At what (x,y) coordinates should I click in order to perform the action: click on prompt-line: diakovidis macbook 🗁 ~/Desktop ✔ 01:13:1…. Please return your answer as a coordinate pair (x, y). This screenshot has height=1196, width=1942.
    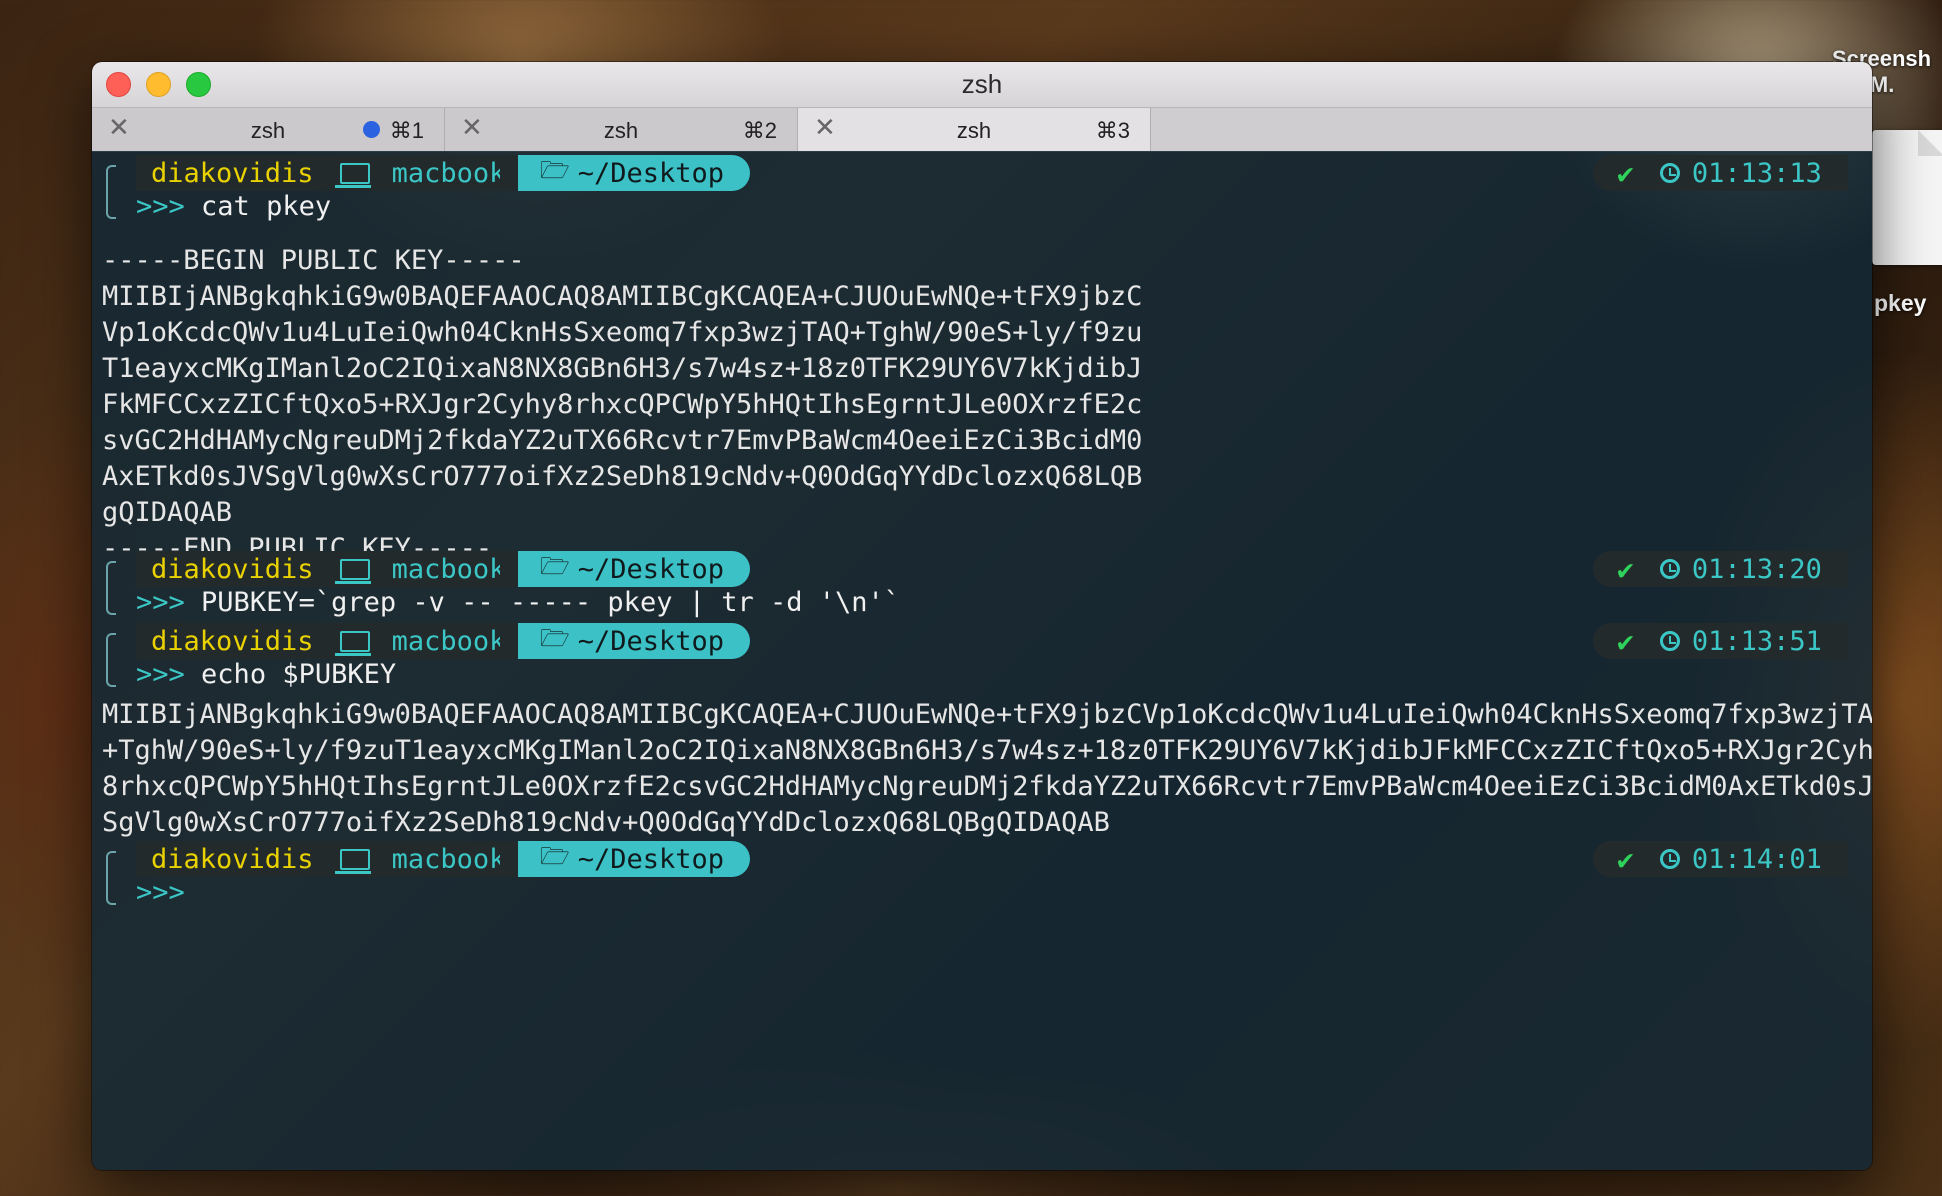
    Looking at the image, I should click on (982, 188).